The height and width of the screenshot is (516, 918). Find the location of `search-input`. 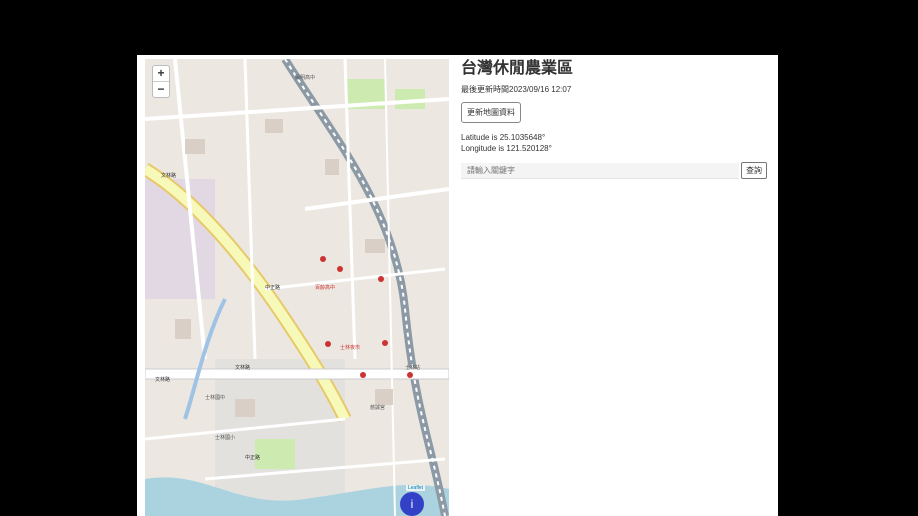

search-input is located at coordinates (600, 170).